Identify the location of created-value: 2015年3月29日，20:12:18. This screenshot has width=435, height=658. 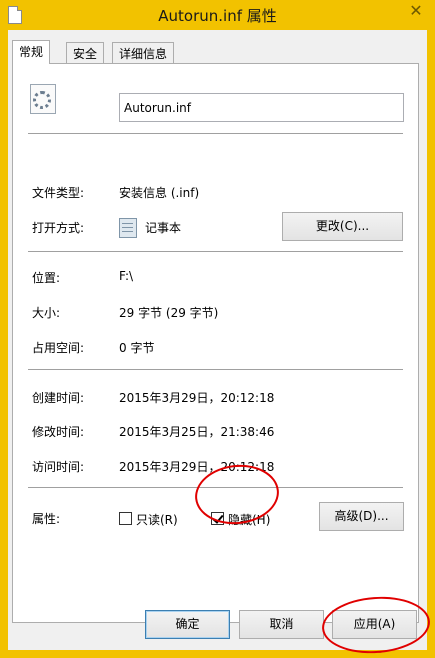
(197, 398).